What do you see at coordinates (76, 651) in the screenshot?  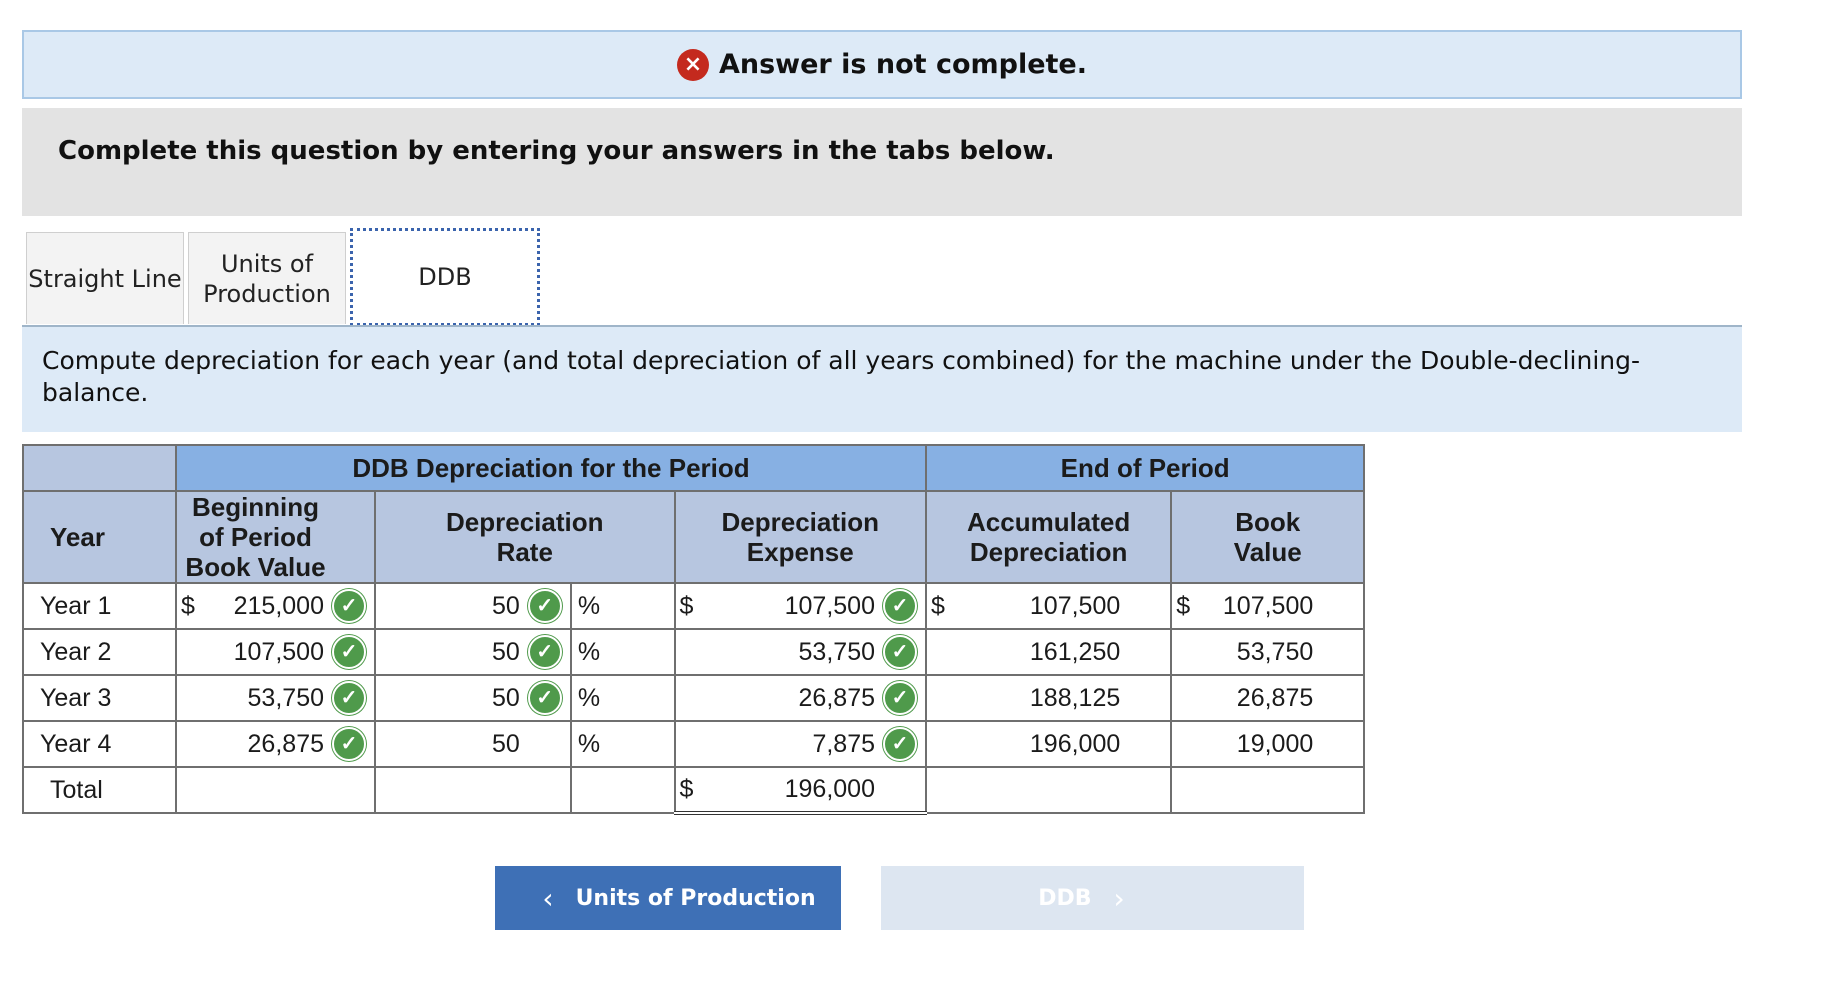 I see `year-label: Year 2` at bounding box center [76, 651].